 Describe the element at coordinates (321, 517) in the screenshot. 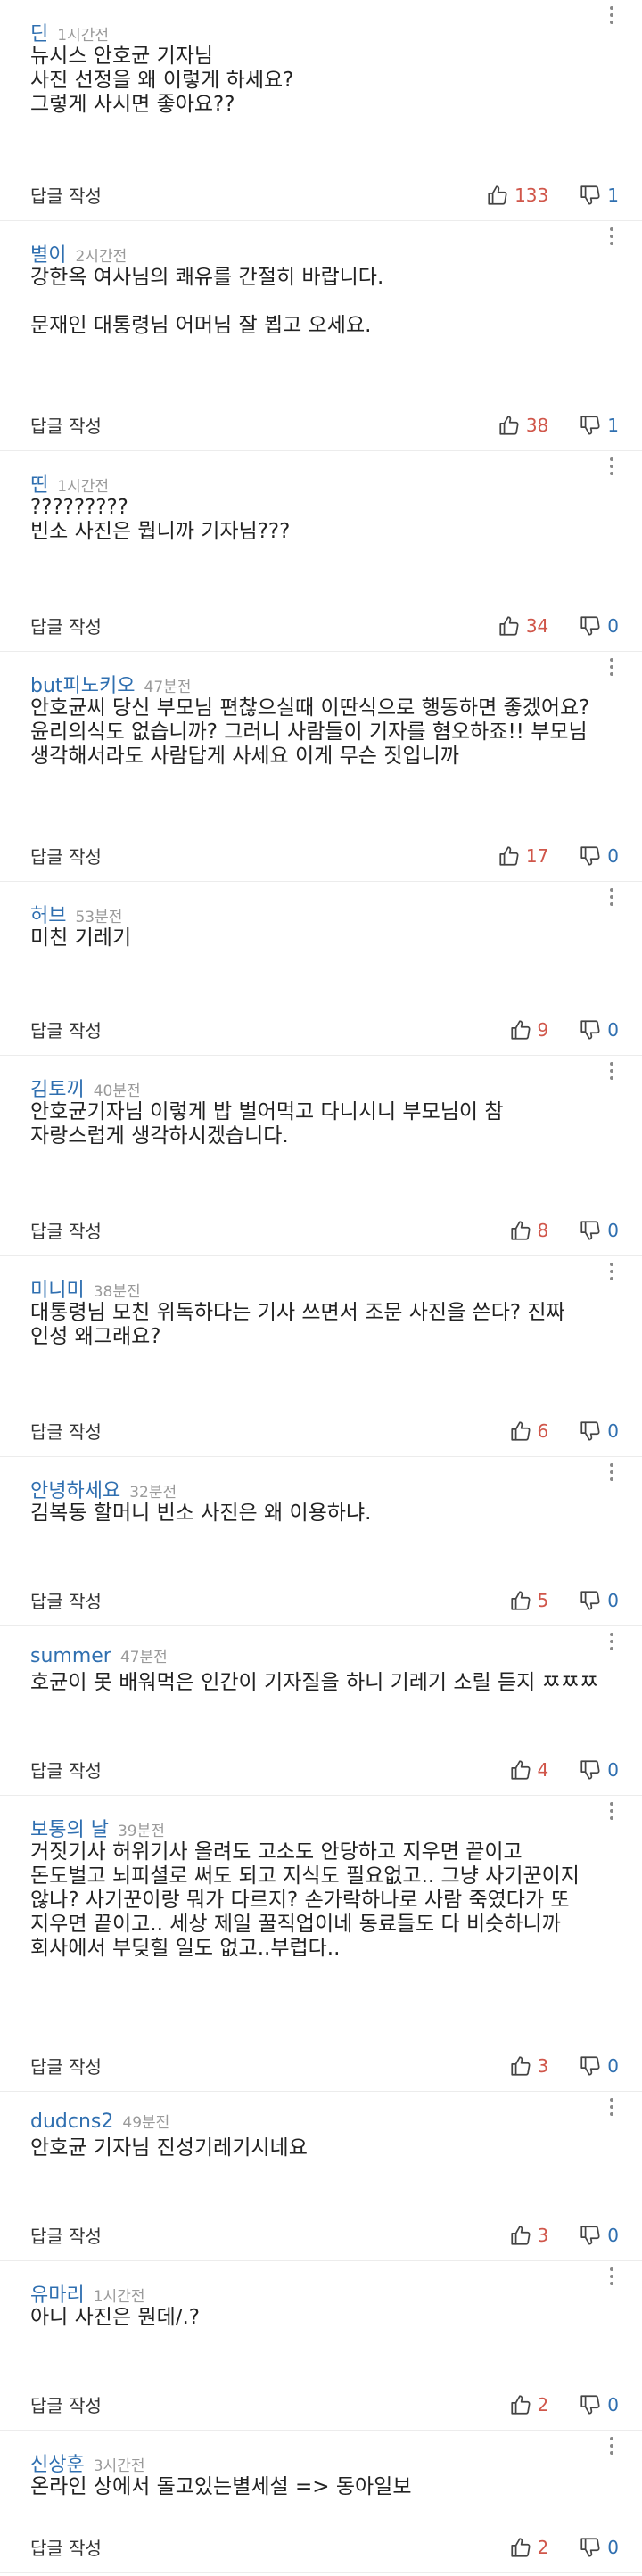

I see `comment-body: ????????? 빈소 사진은 뭡니까 기자님???` at that location.